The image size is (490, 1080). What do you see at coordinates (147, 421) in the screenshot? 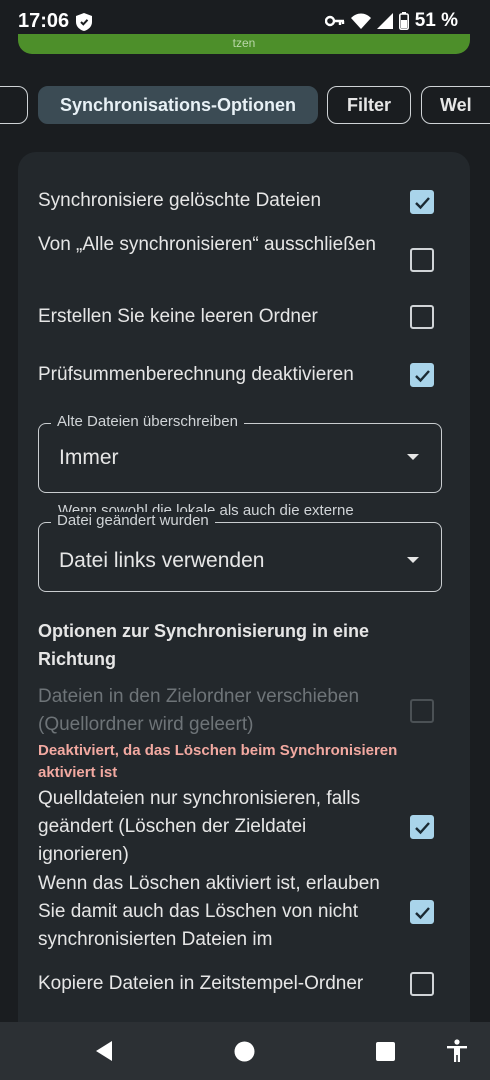
I see `overwrite-old-label: Alte Dateien überschreiben` at bounding box center [147, 421].